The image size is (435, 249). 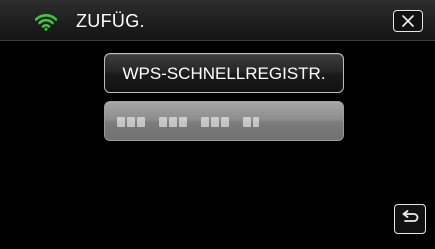 What do you see at coordinates (224, 121) in the screenshot?
I see `pin-registration-button` at bounding box center [224, 121].